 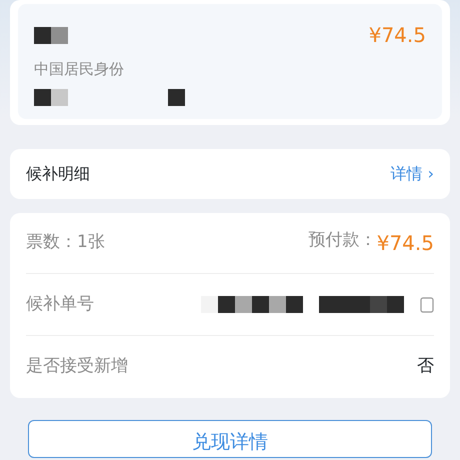 What do you see at coordinates (412, 174) in the screenshot?
I see `details-link: 详情 ›` at bounding box center [412, 174].